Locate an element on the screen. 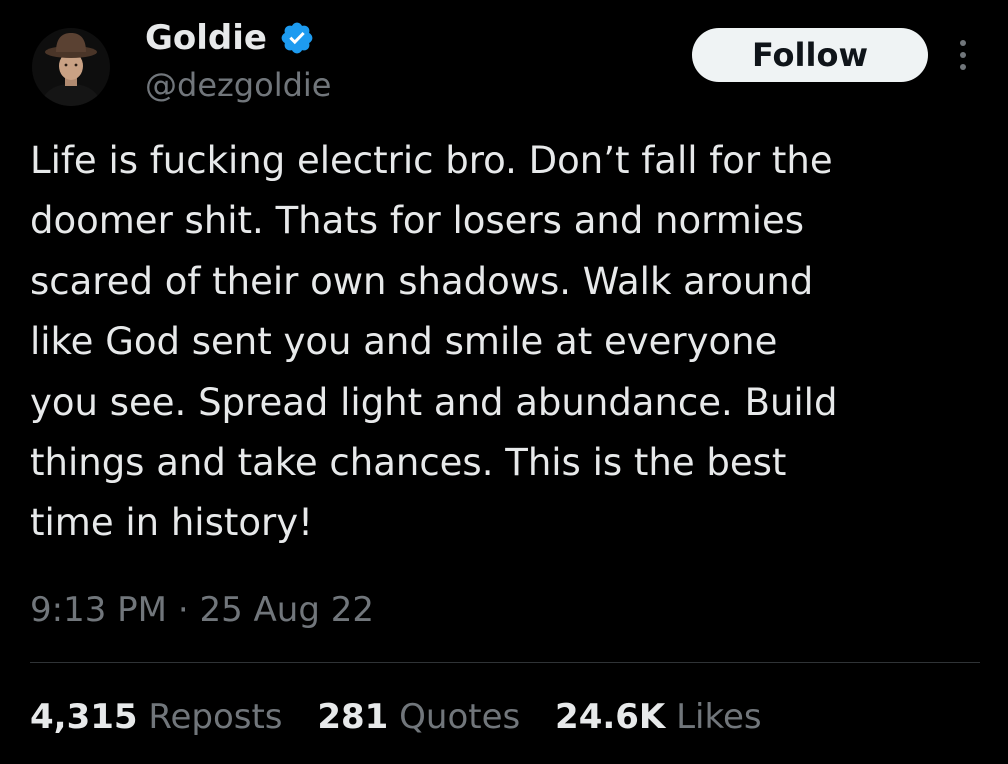  engagement-stats: 4,315 Reposts 281 Quotes 24.6K Likes is located at coordinates (408, 717).